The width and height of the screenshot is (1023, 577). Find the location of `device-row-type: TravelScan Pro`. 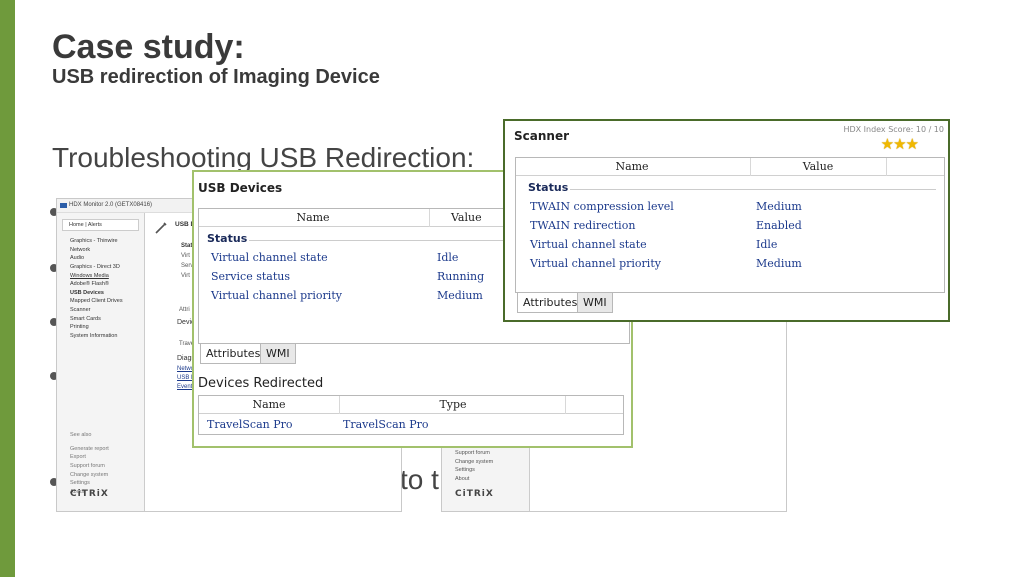

device-row-type: TravelScan Pro is located at coordinates (386, 424).